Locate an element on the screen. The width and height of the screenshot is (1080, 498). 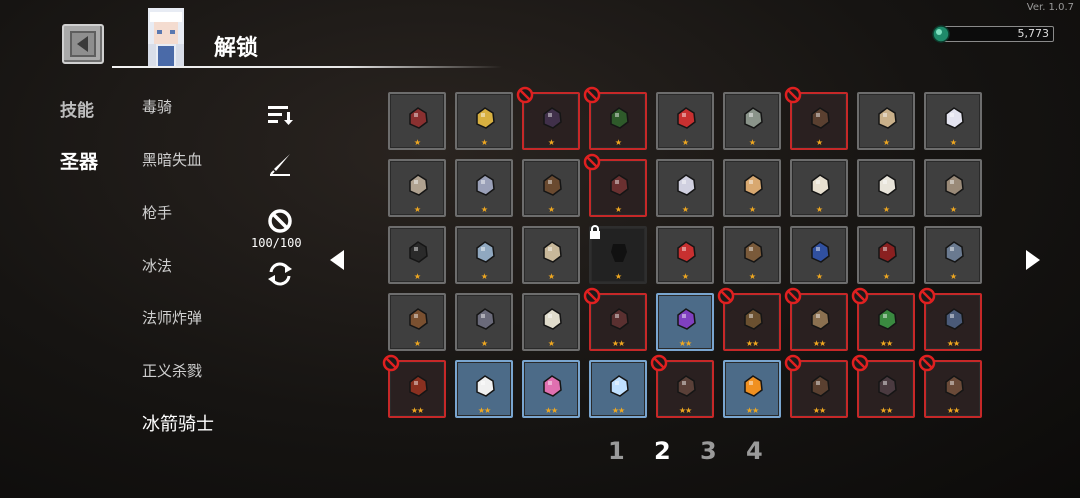
relic-slot-claw-hand: ★★ is located at coordinates (950, 386).